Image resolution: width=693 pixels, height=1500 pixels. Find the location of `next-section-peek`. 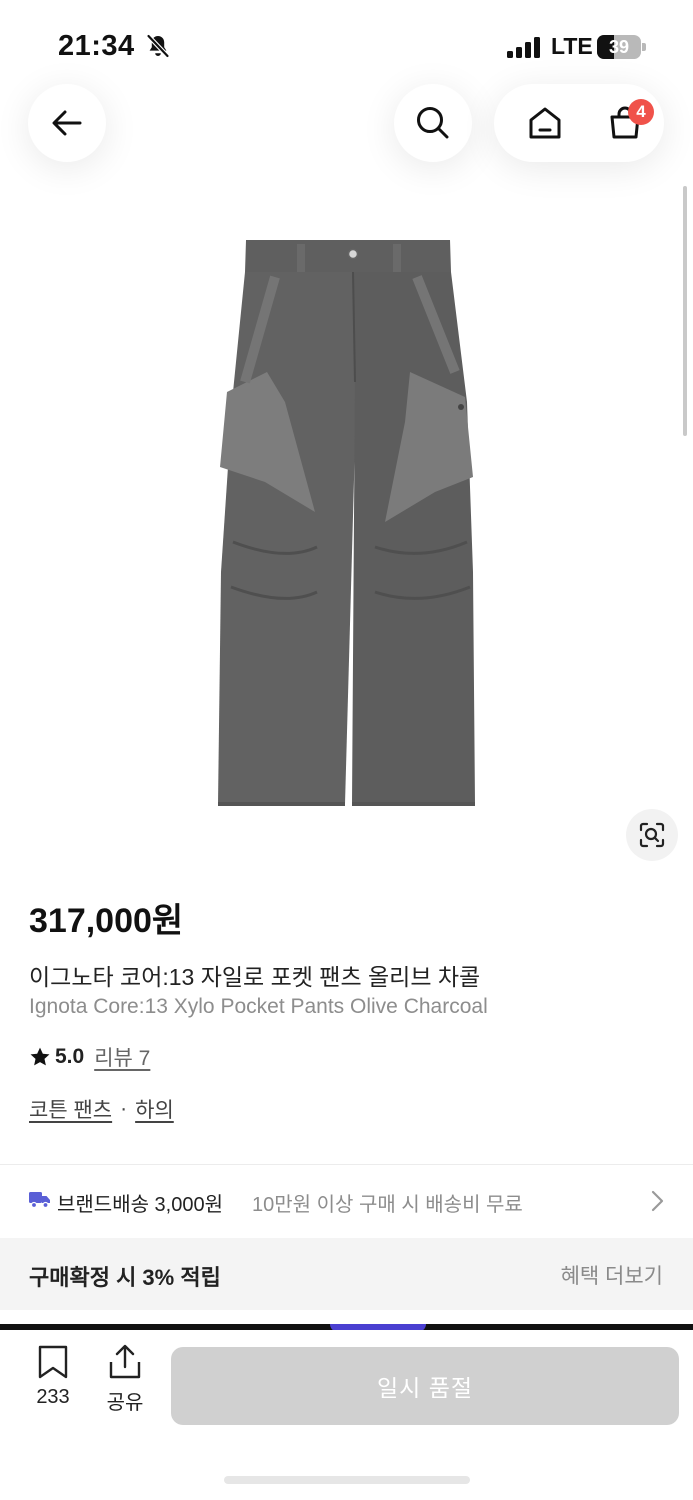

next-section-peek is located at coordinates (346, 1320).